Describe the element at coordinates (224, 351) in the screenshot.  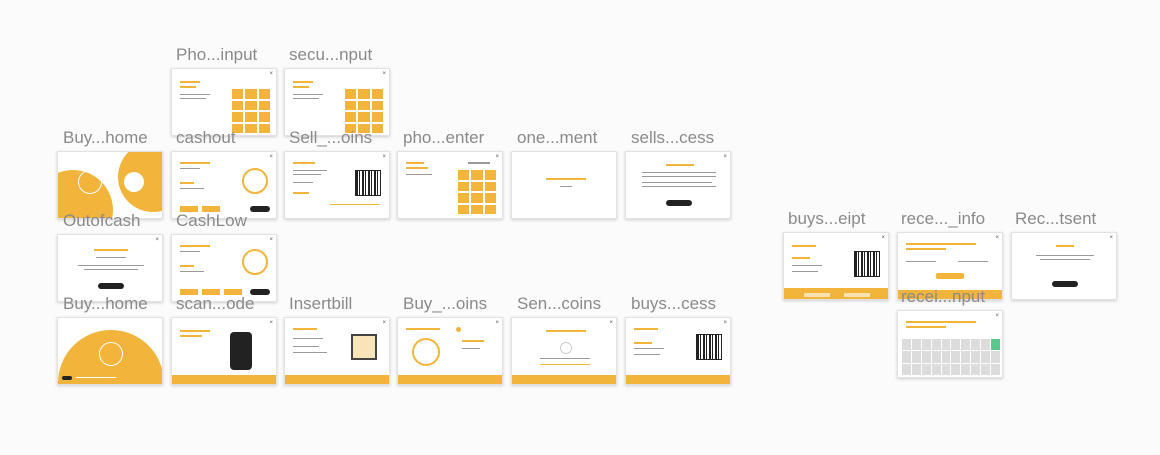
I see `artboard-scan-code: ×` at that location.